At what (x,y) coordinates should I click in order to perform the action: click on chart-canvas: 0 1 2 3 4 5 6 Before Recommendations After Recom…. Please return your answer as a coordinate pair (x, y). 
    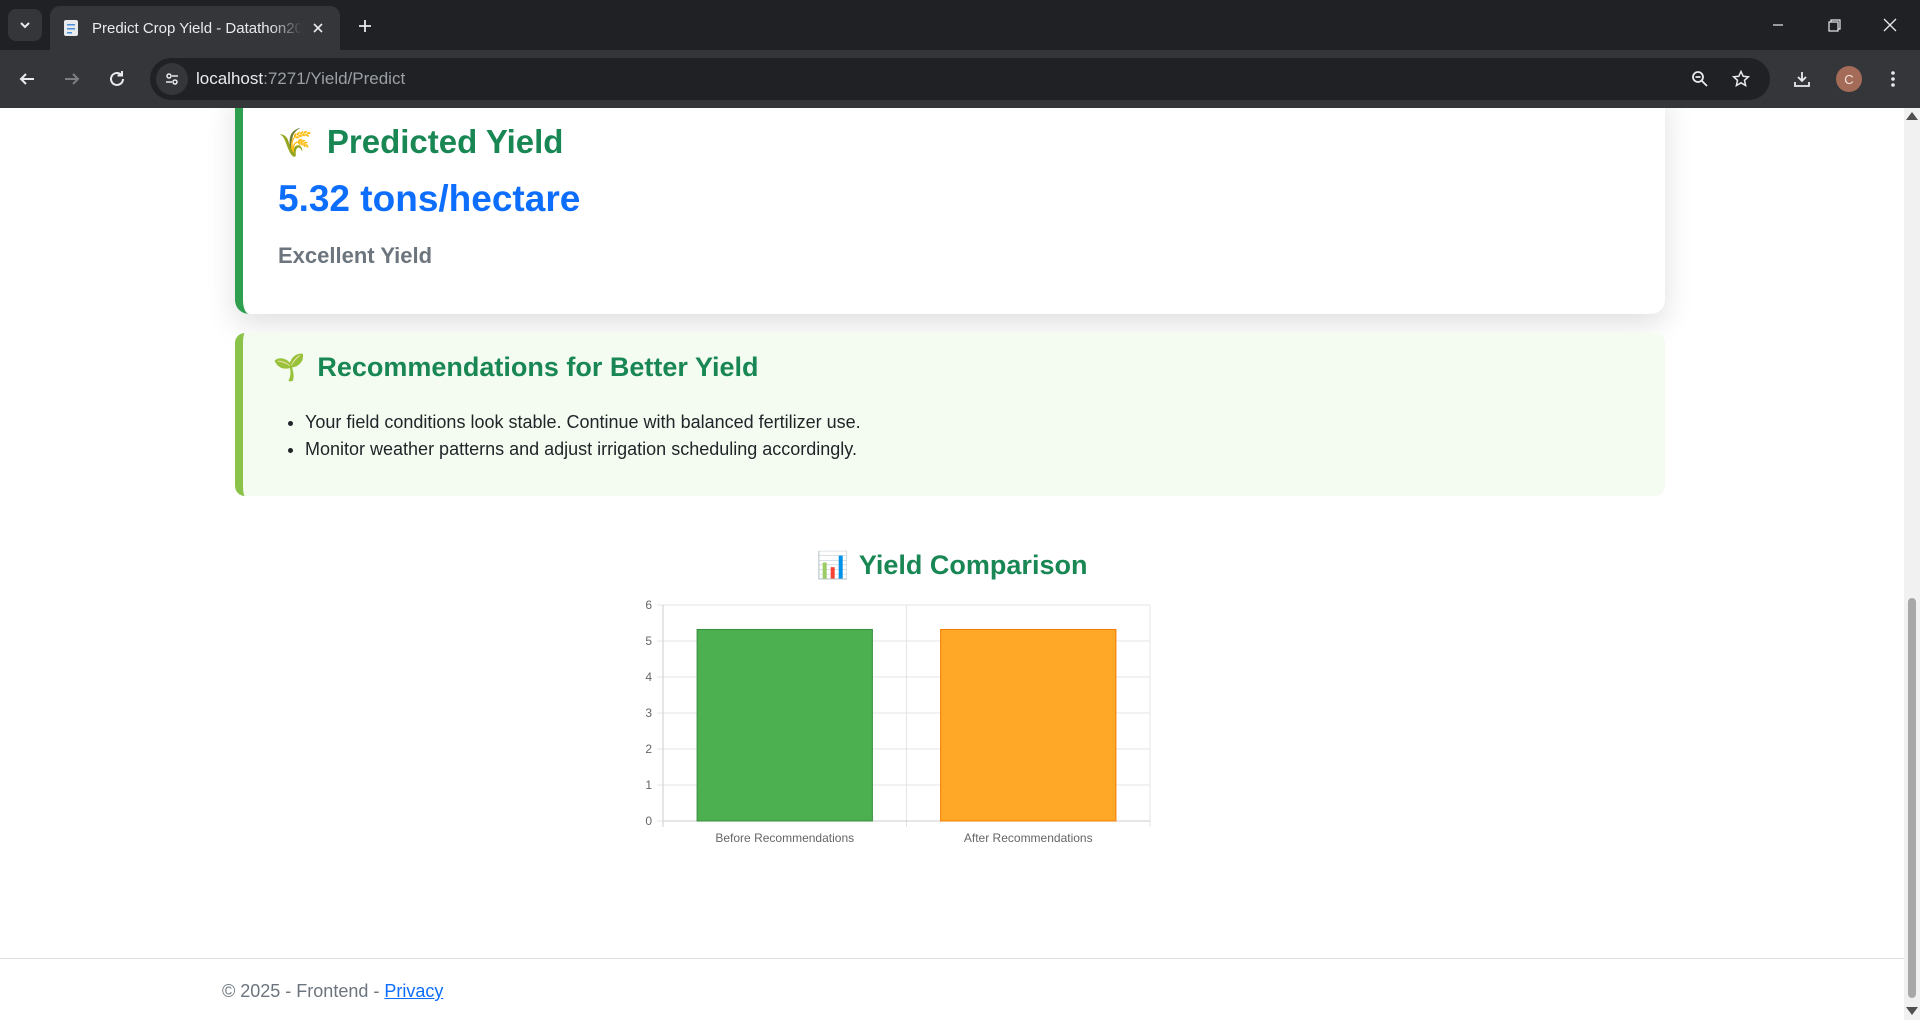
    Looking at the image, I should click on (898, 721).